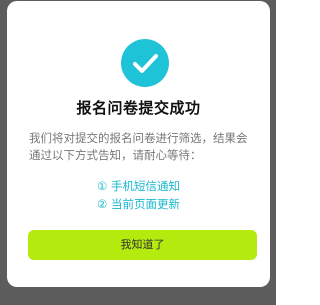 This screenshot has height=305, width=320. Describe the element at coordinates (142, 245) in the screenshot. I see `confirm-button: 我知道了` at that location.